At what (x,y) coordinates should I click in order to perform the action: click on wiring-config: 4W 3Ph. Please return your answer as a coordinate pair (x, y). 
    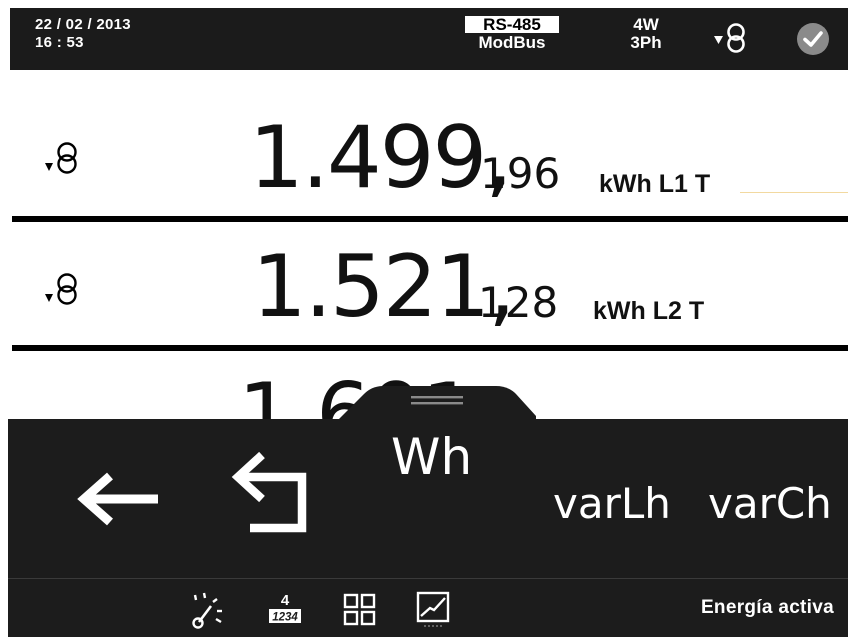
    Looking at the image, I should click on (646, 34).